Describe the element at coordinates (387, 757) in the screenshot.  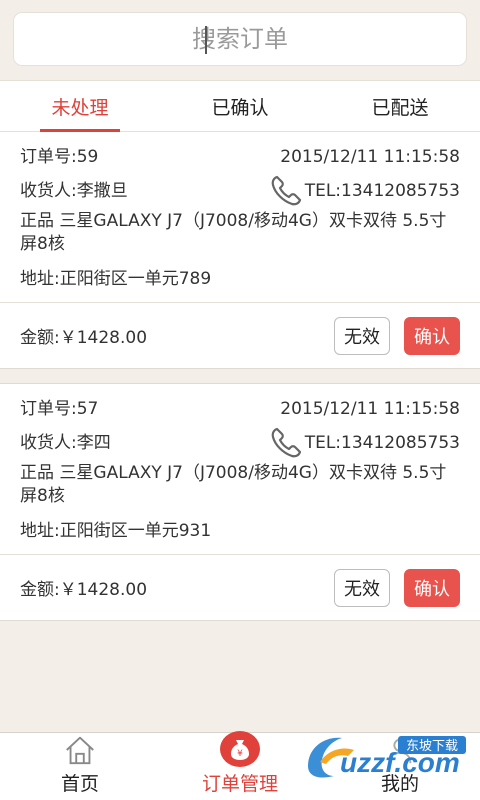
I see `watermark-logo: uzzf.com 东坡下载` at that location.